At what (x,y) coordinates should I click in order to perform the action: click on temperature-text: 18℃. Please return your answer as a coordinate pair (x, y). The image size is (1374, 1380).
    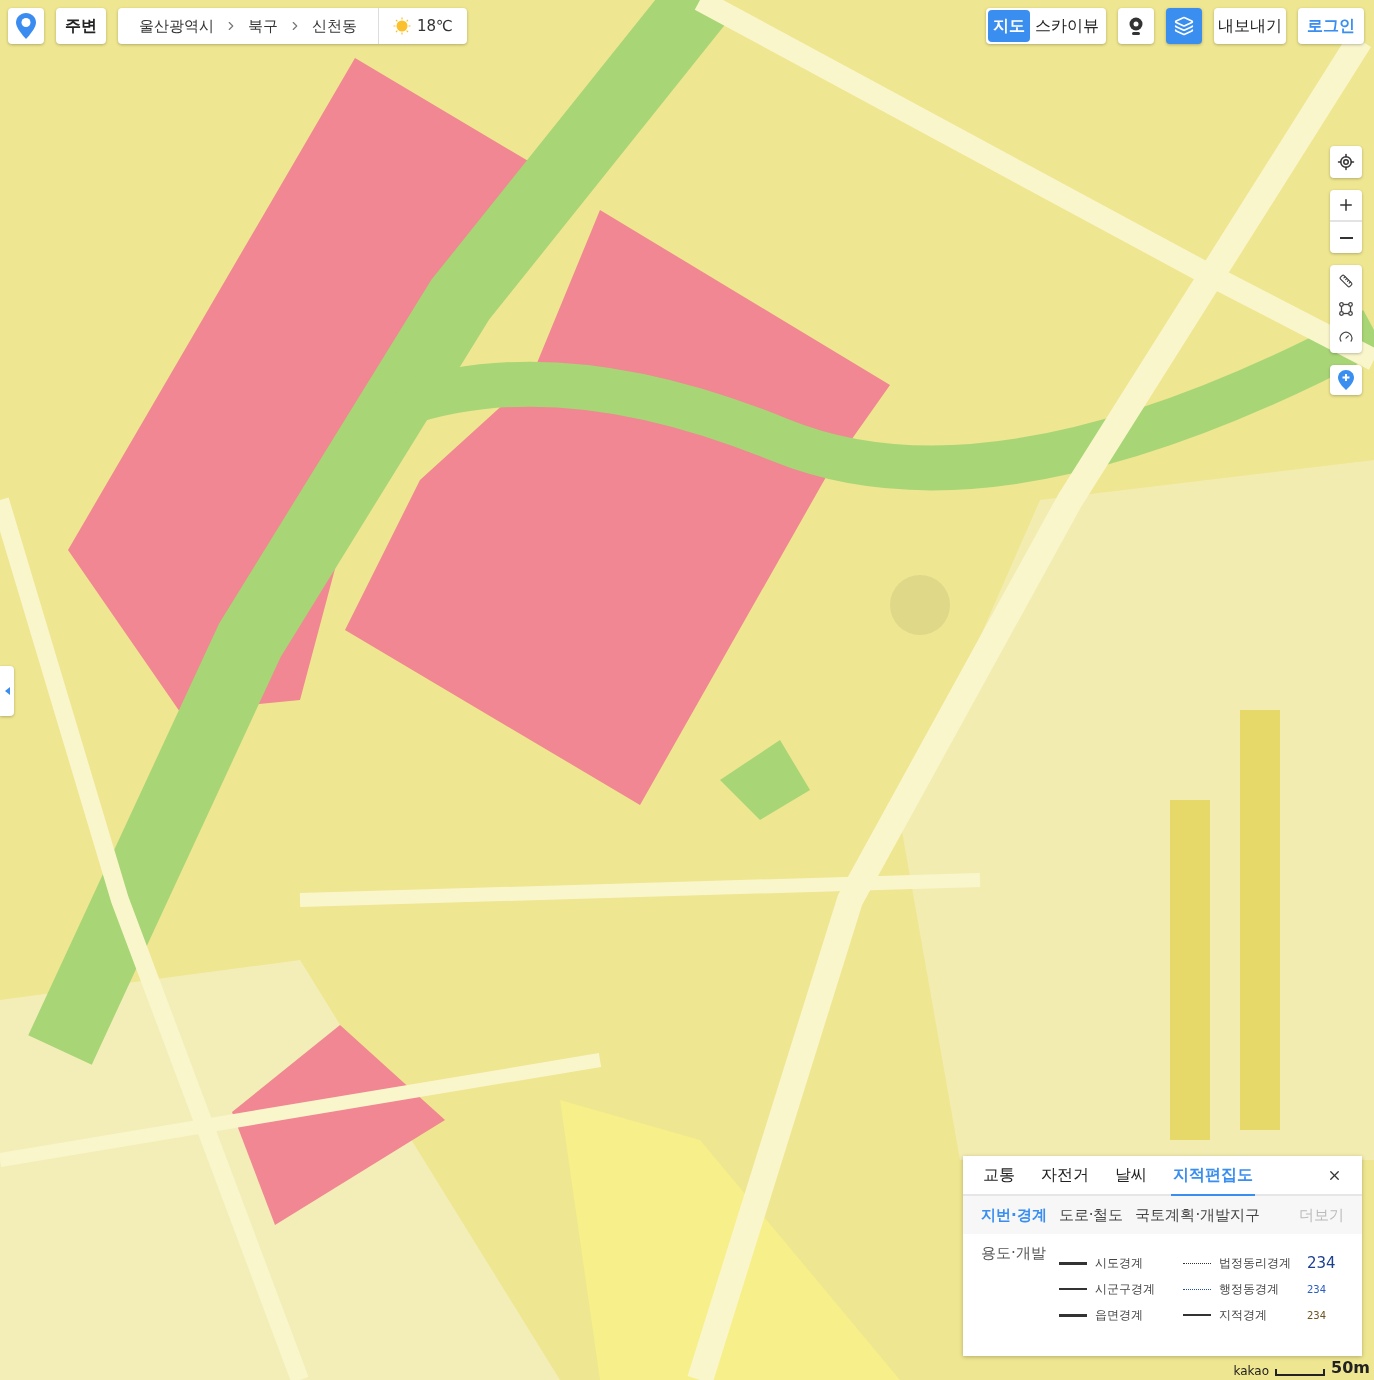
    Looking at the image, I should click on (435, 26).